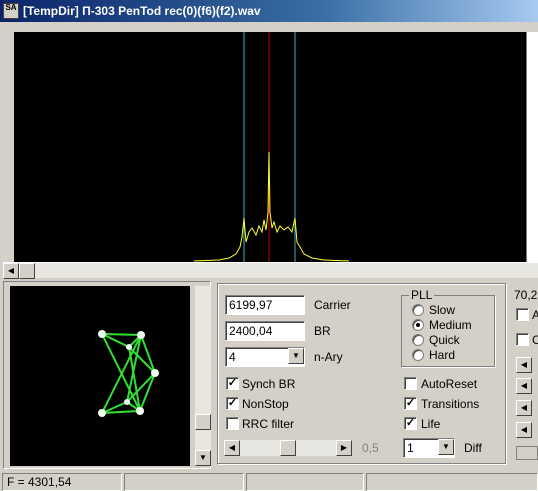 The height and width of the screenshot is (491, 538). Describe the element at coordinates (444, 340) in the screenshot. I see `pll-quick-label: Quick` at that location.